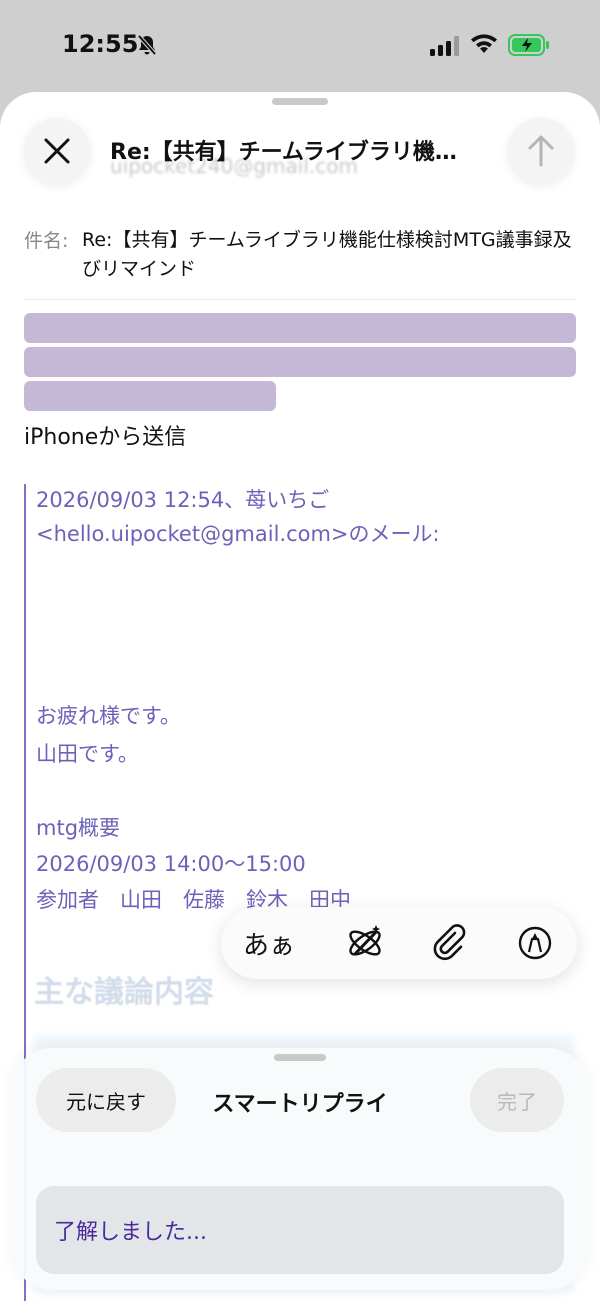 The width and height of the screenshot is (600, 1301). I want to click on quote-greeting1: お疲れ様です。, so click(108, 716).